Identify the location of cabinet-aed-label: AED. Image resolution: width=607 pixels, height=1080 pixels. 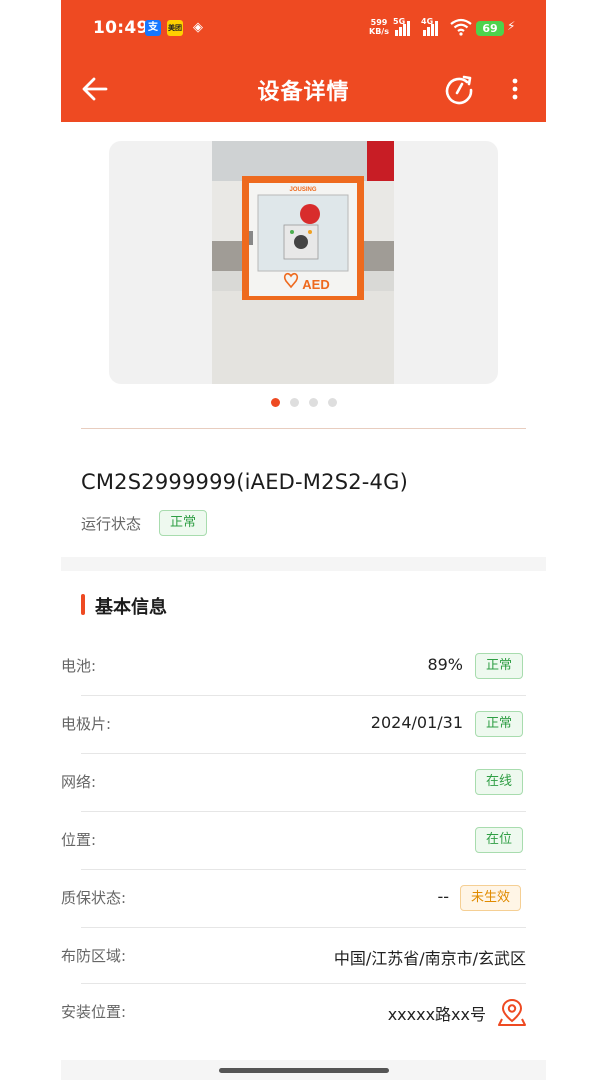
(315, 284).